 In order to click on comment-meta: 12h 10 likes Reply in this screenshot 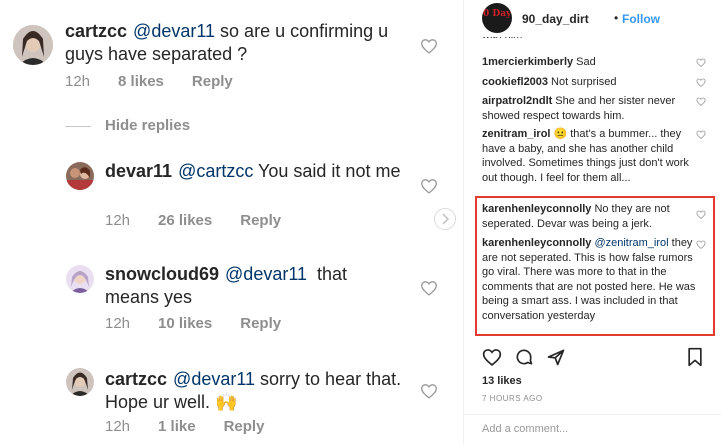, I will do `click(207, 323)`.